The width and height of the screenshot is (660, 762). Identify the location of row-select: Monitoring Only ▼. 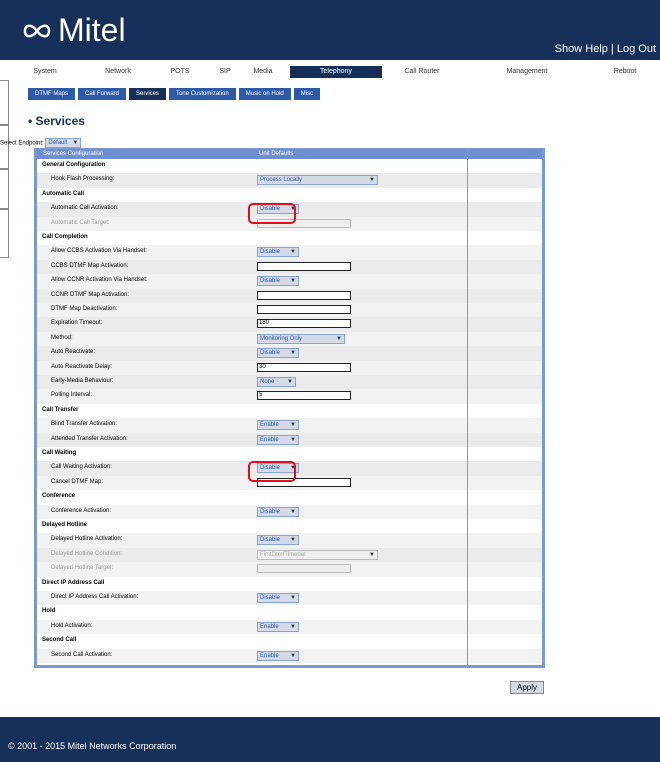
(301, 338).